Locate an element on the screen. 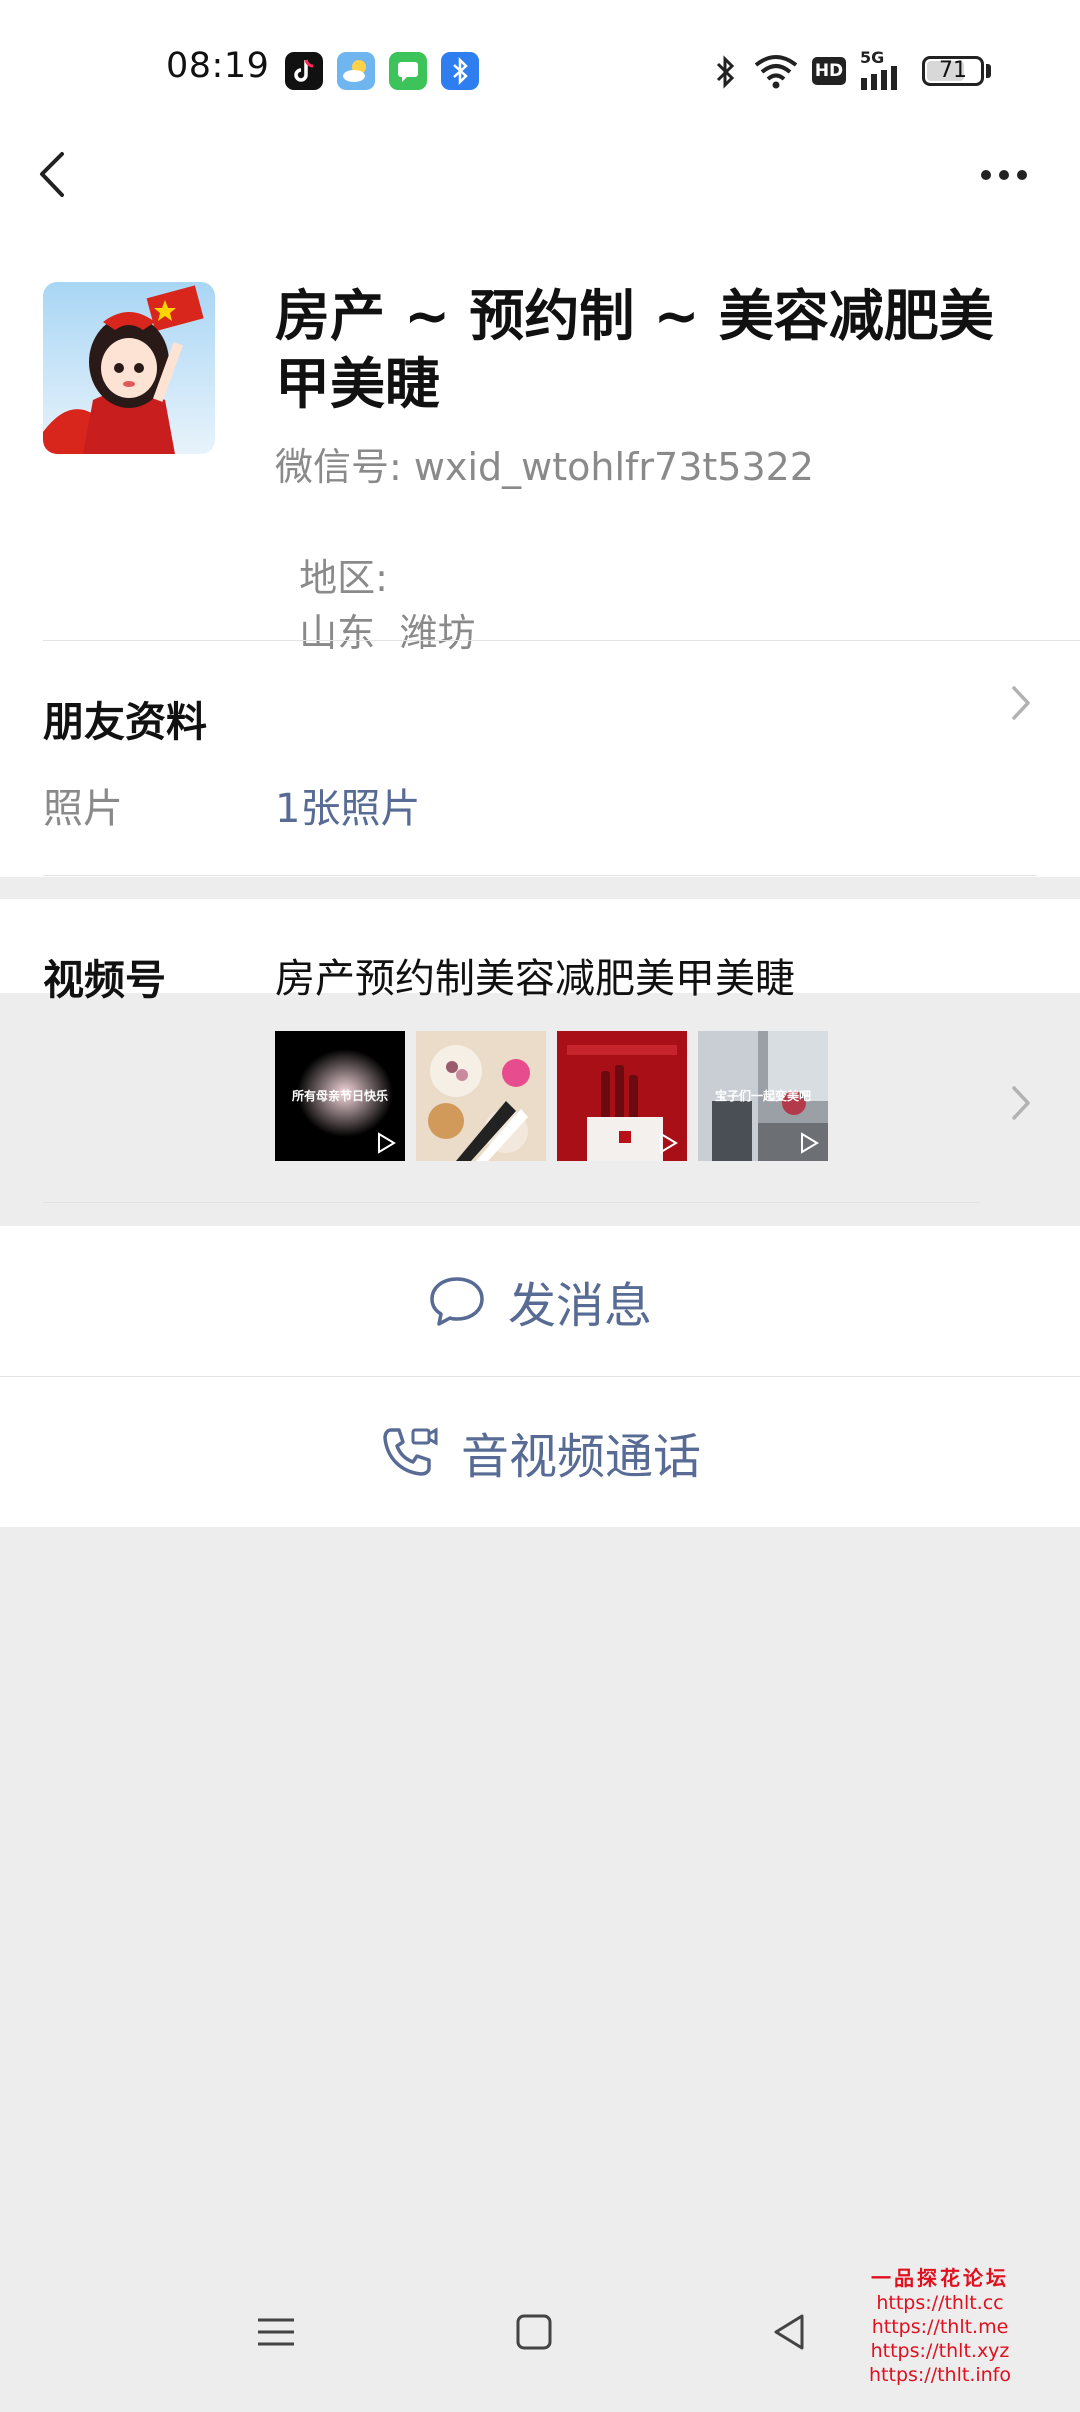 This screenshot has width=1080, height=2412. avatar-image is located at coordinates (129, 368).